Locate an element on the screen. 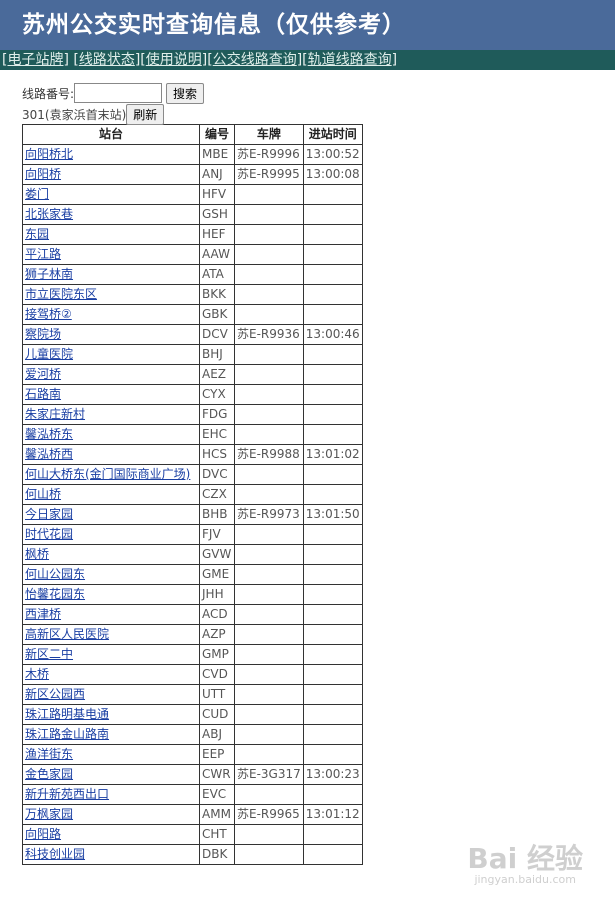 The image size is (615, 906). table-row: 东园 HEF is located at coordinates (192, 234).